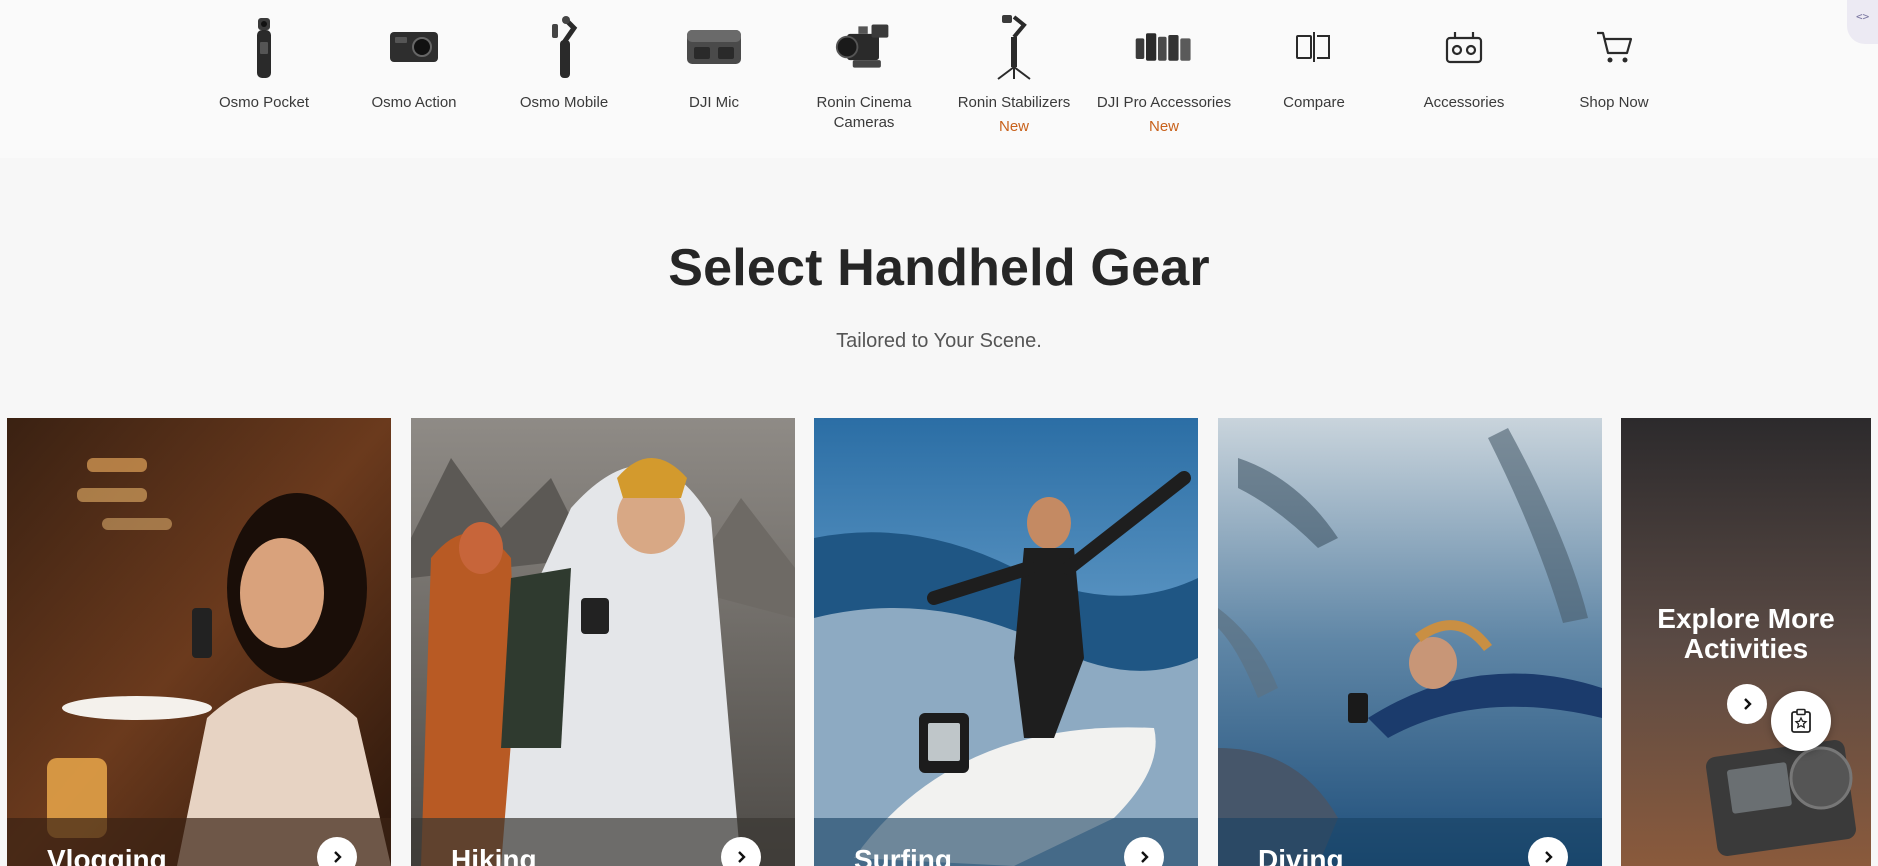 The width and height of the screenshot is (1878, 866). What do you see at coordinates (1301, 855) in the screenshot?
I see `card-title: Diving` at bounding box center [1301, 855].